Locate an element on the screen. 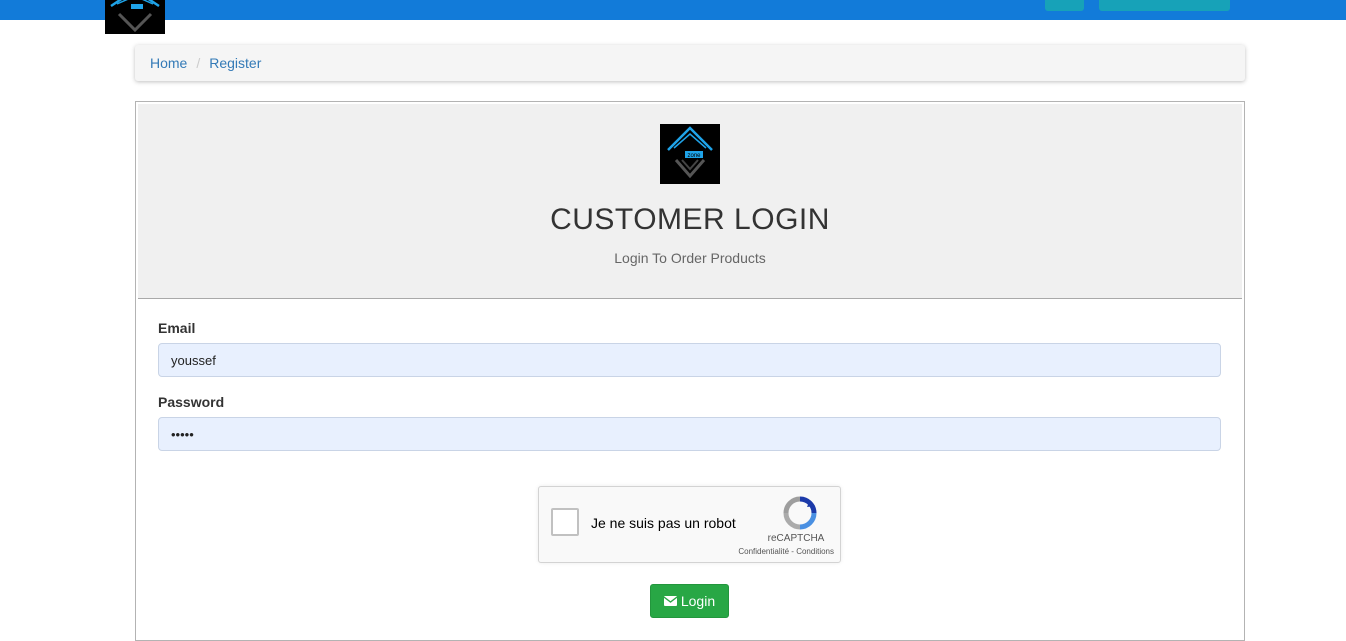  recaptcha-privacy-link: Confidentialité is located at coordinates (763, 551).